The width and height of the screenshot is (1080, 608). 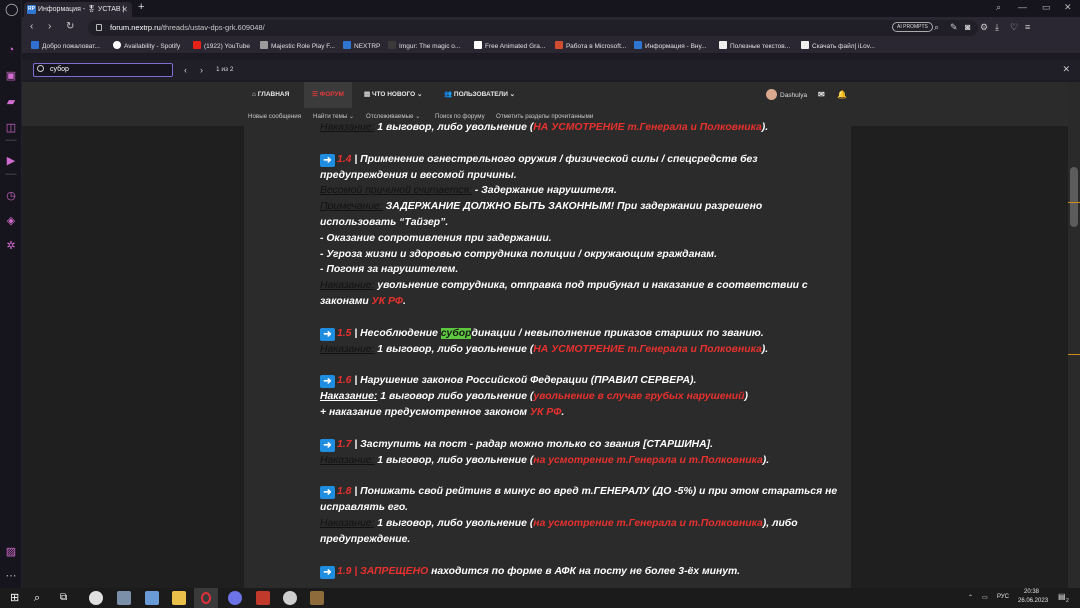 I want to click on subnav-new-messages: Новые сообщения, so click(x=274, y=117).